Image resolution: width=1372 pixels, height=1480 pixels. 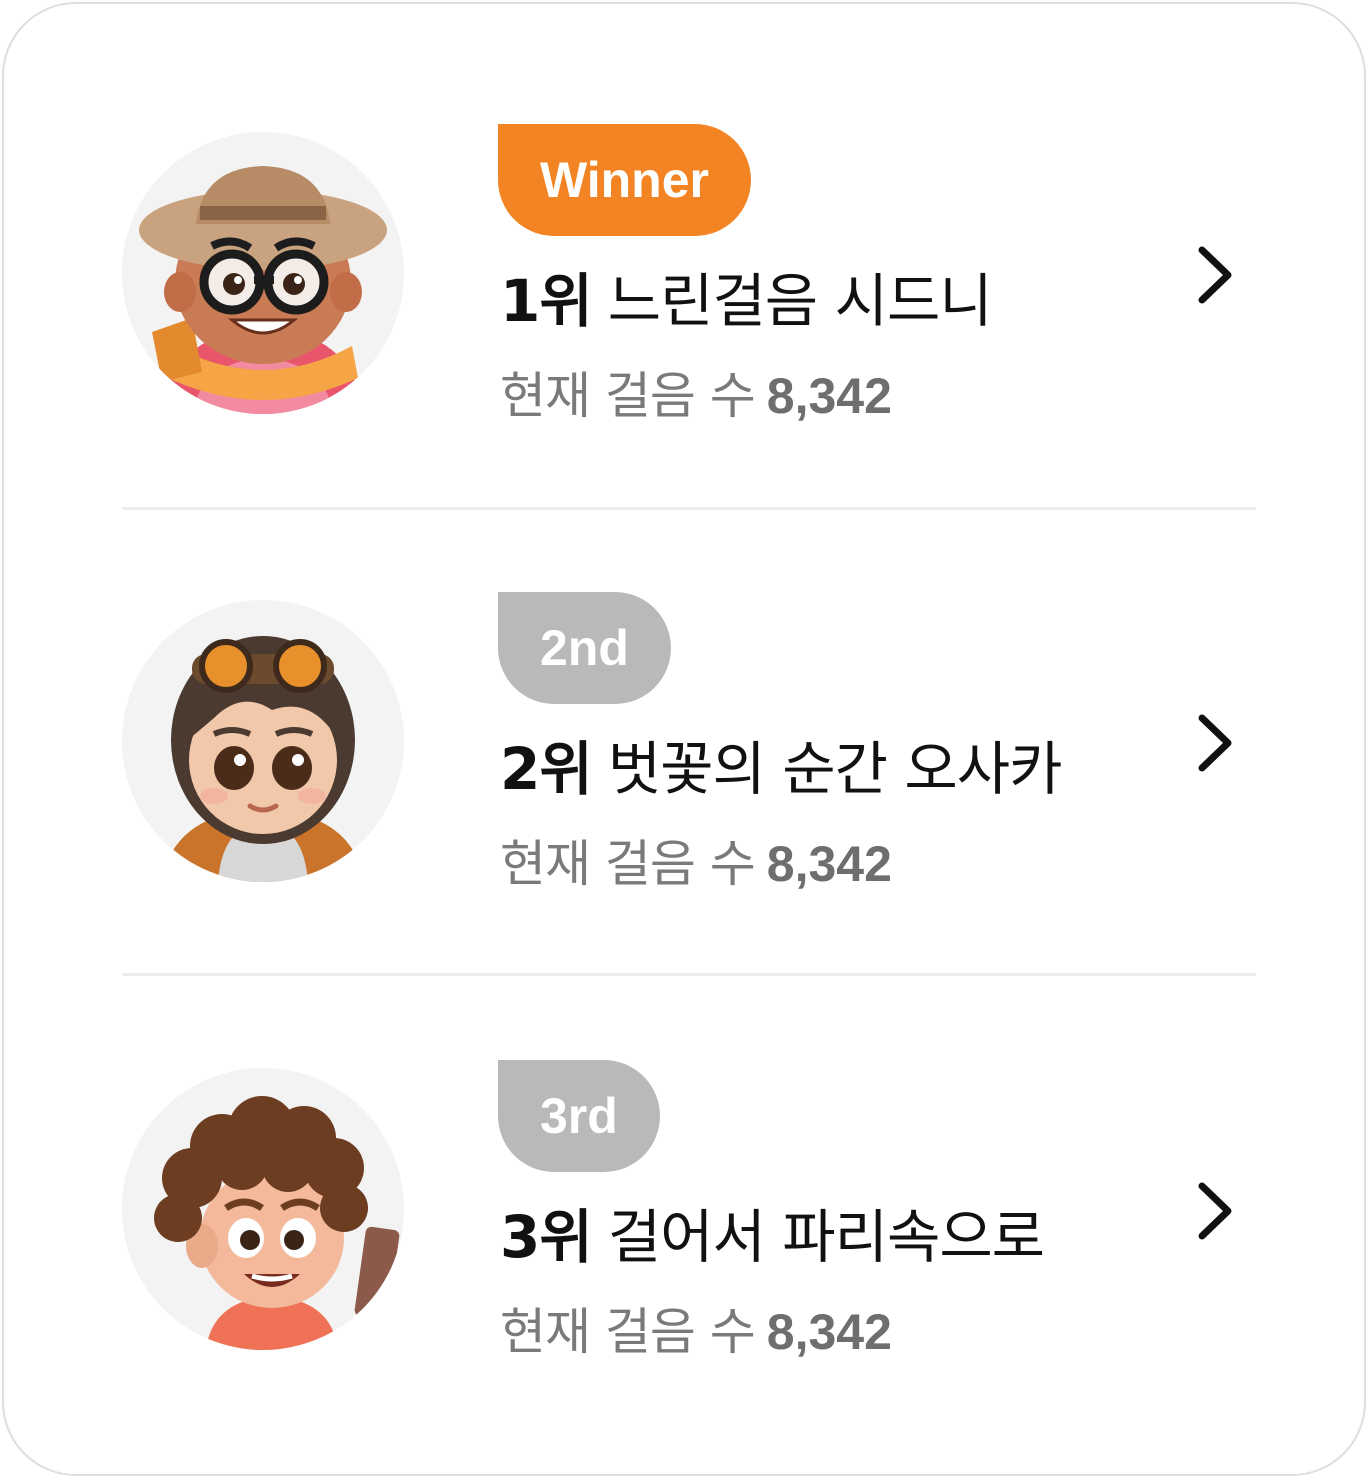 What do you see at coordinates (826, 1237) in the screenshot?
I see `route-name: 걸어서 파리속으로` at bounding box center [826, 1237].